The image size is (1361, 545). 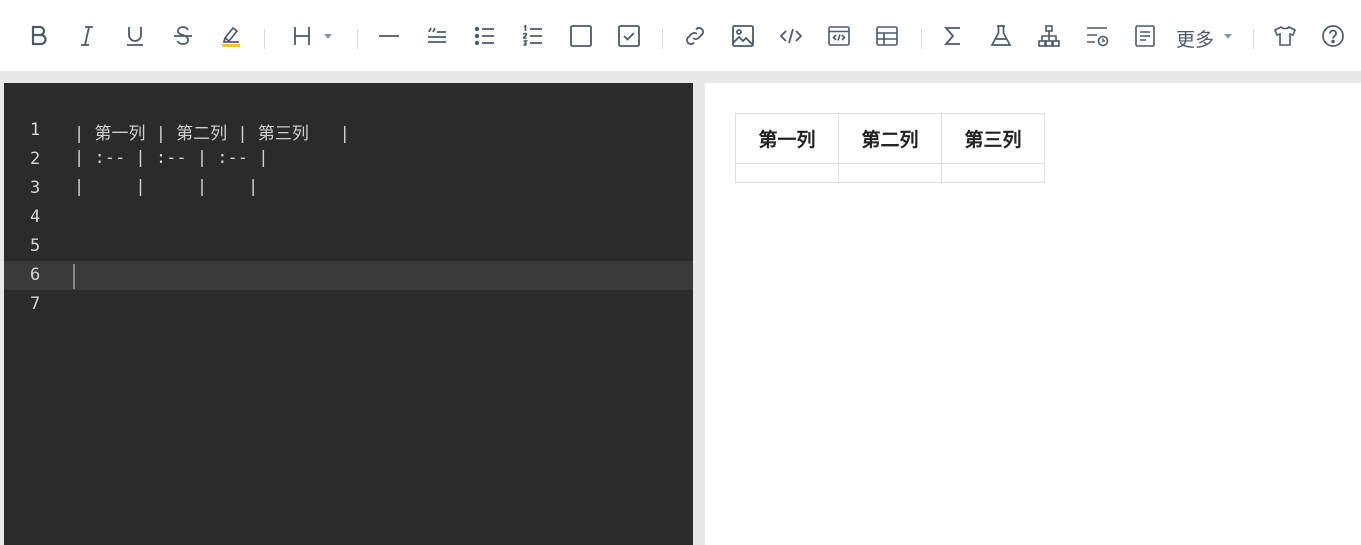 I want to click on checked-checkbox-button, so click(x=629, y=36).